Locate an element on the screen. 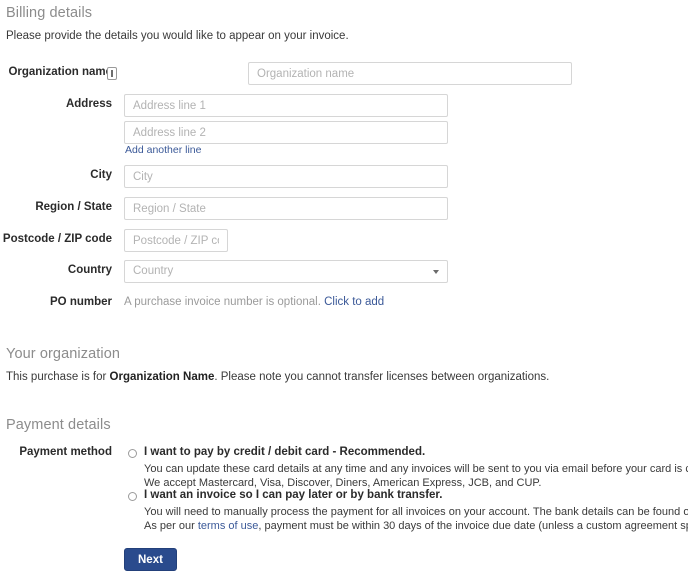  radio-invoice-icon is located at coordinates (132, 496).